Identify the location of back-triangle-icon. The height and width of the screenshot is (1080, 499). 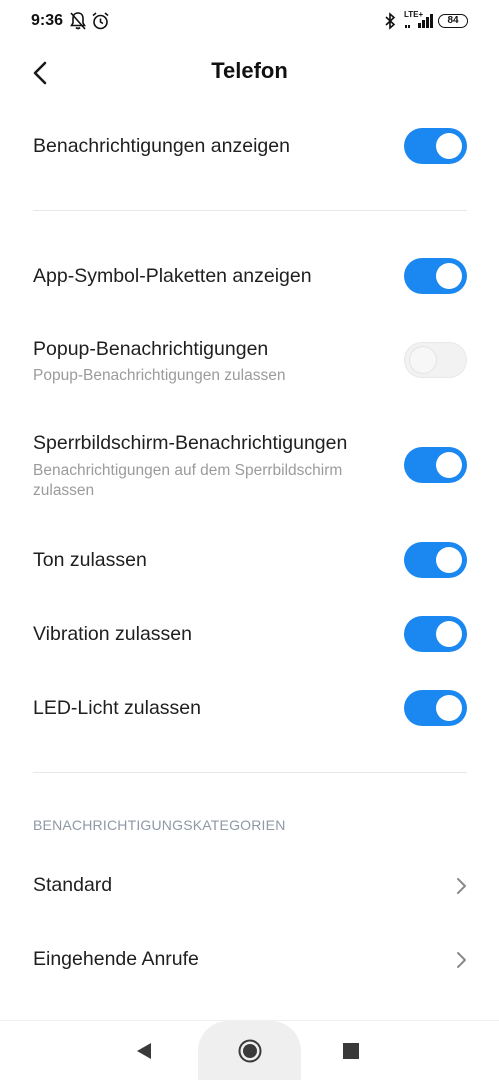
(144, 1051).